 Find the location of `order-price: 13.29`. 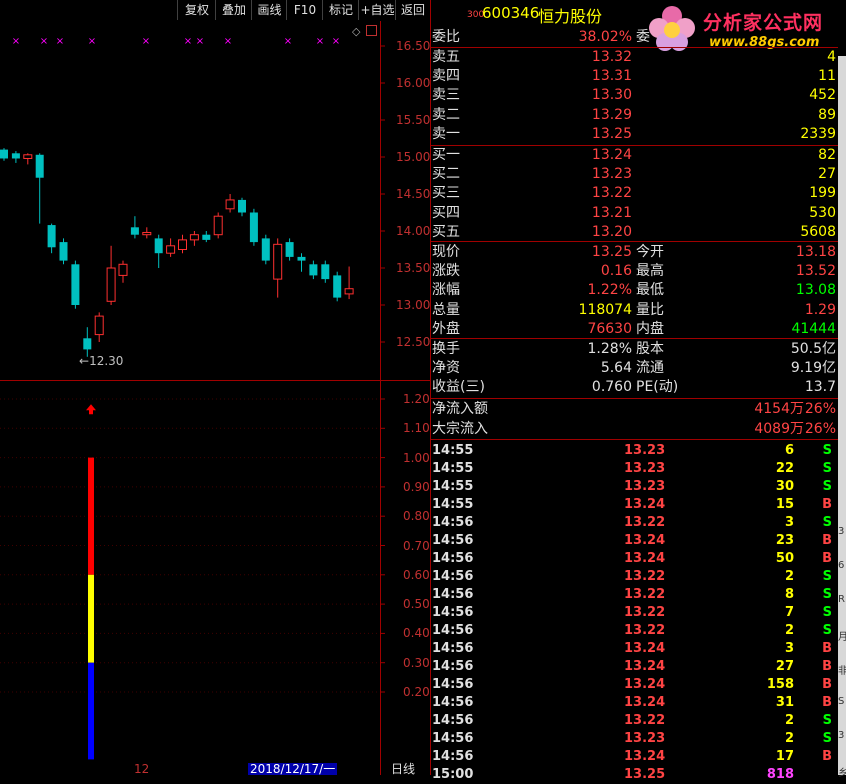

order-price: 13.29 is located at coordinates (611, 114).